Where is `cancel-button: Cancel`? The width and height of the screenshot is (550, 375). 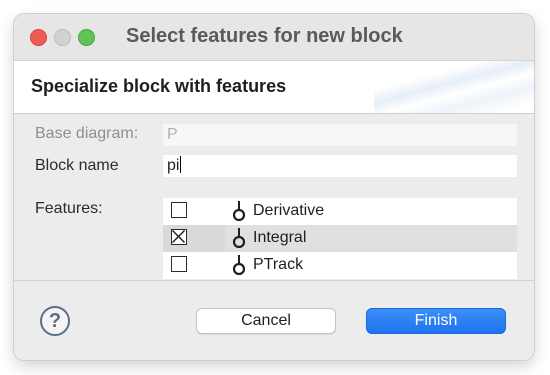
cancel-button: Cancel is located at coordinates (266, 321).